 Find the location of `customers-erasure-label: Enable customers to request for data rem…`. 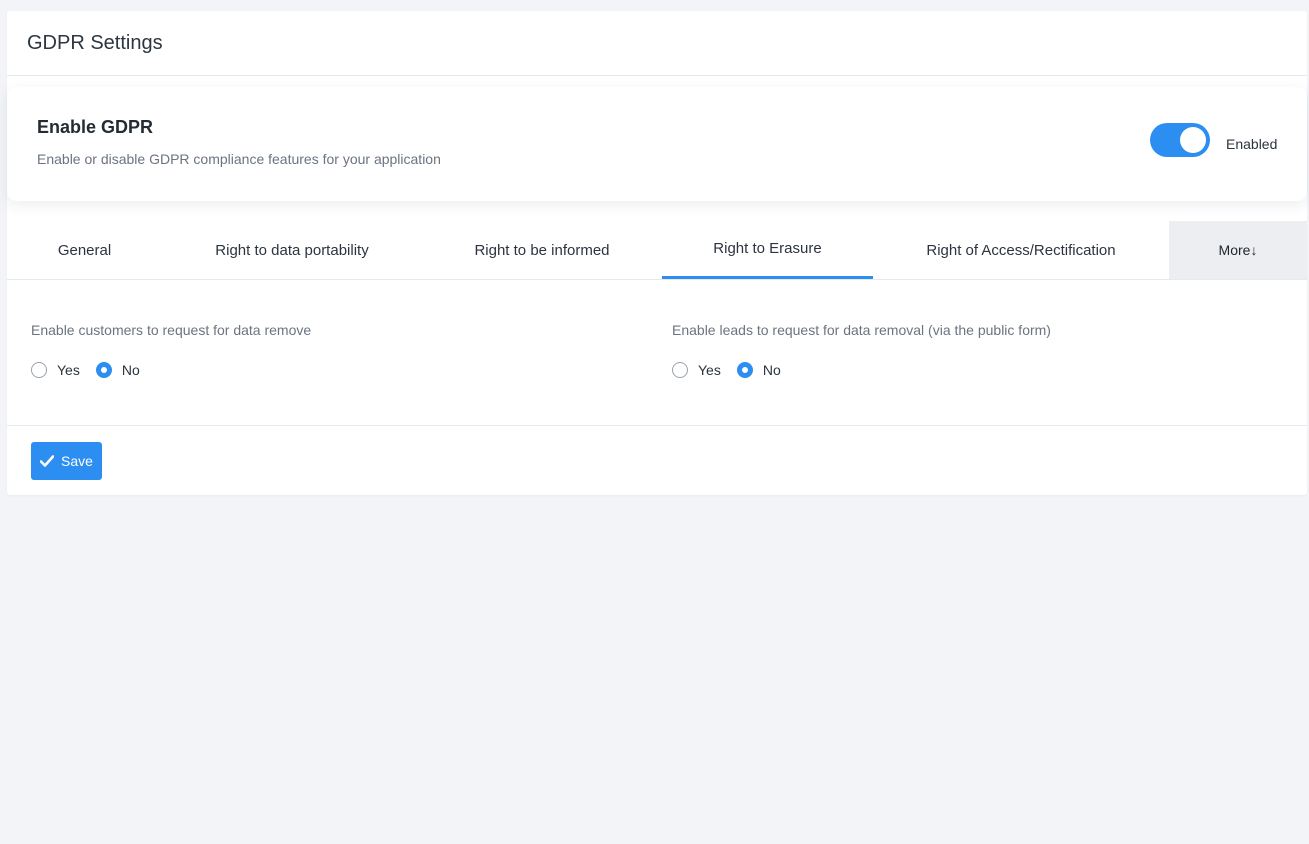

customers-erasure-label: Enable customers to request for data rem… is located at coordinates (171, 330).